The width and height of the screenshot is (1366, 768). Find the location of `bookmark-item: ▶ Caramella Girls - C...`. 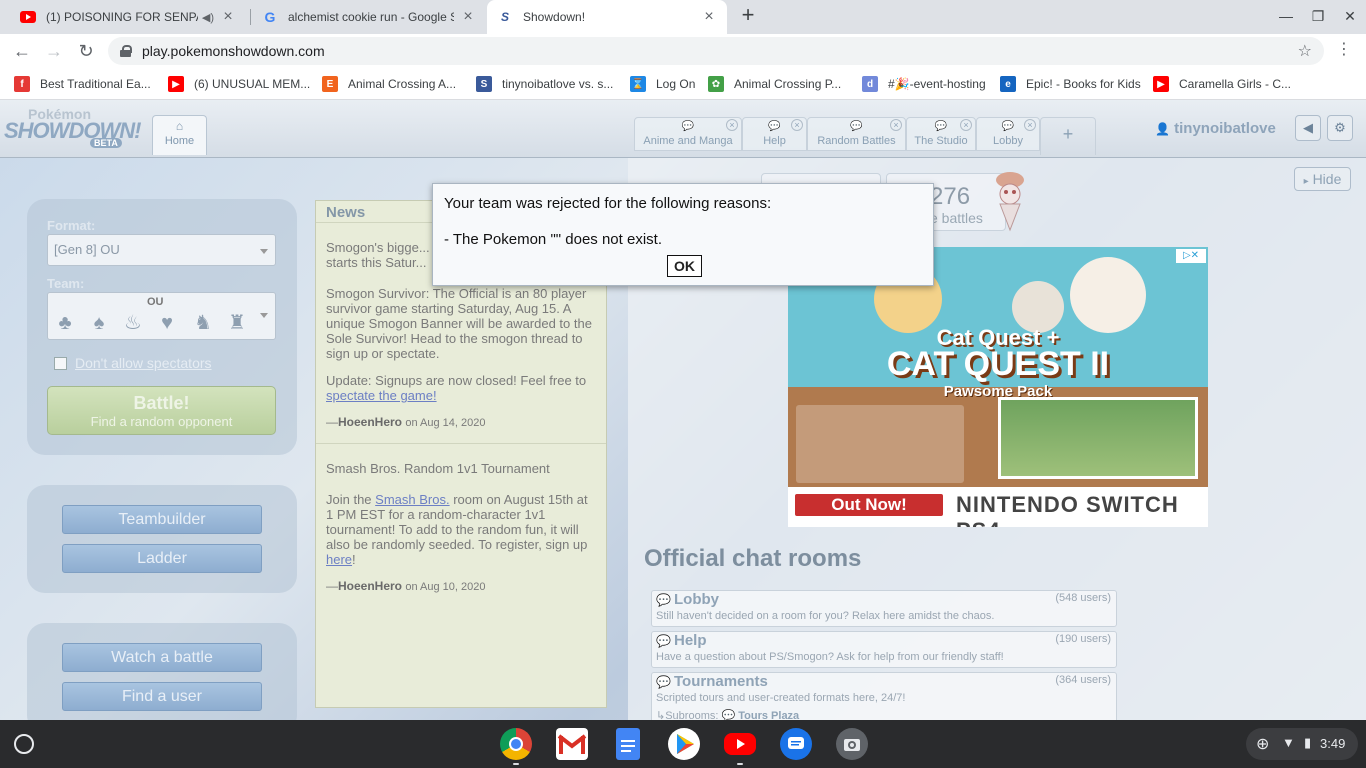

bookmark-item: ▶ Caramella Girls - C... is located at coordinates (1222, 84).